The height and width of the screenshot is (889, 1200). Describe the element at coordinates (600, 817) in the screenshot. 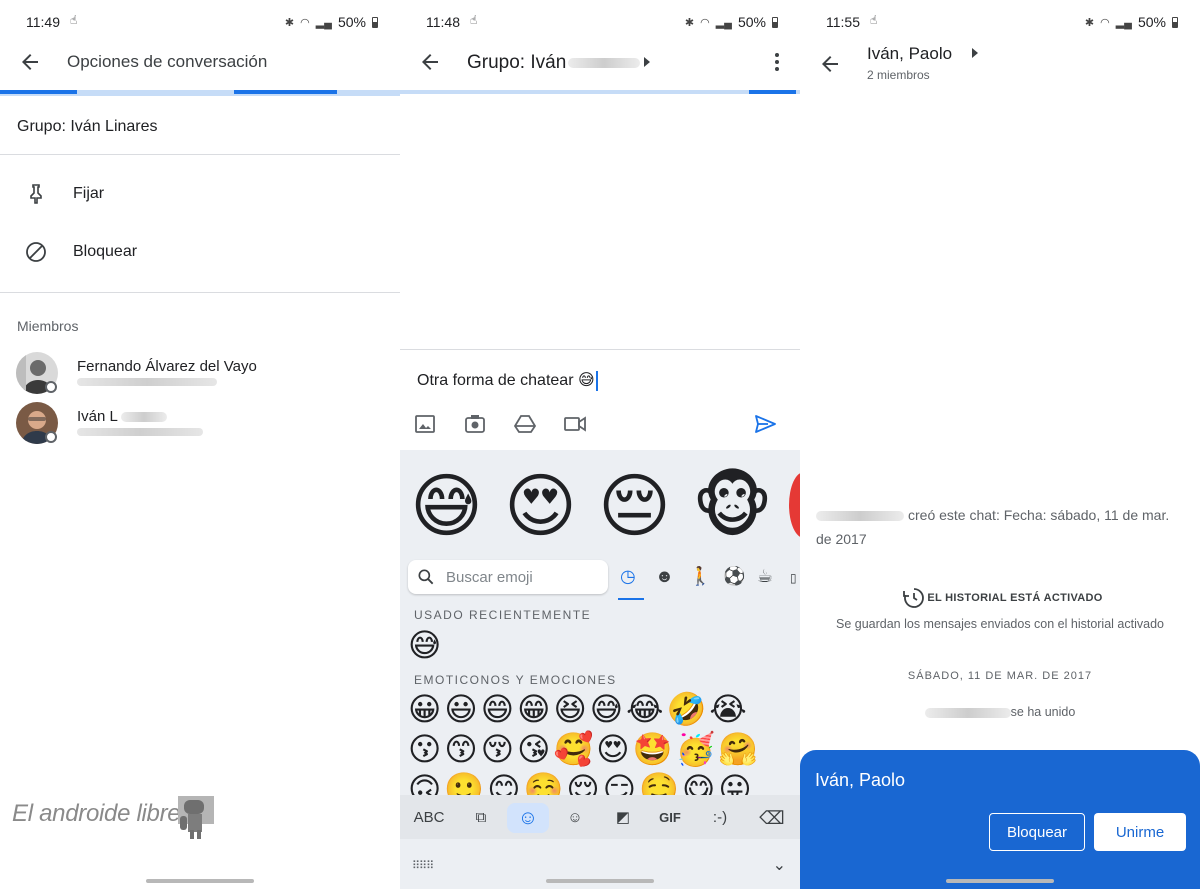

I see `keyboard-bottom-bar: ABC ⧉ ☺ ☺ ◩ GIF :-) ⌫` at that location.